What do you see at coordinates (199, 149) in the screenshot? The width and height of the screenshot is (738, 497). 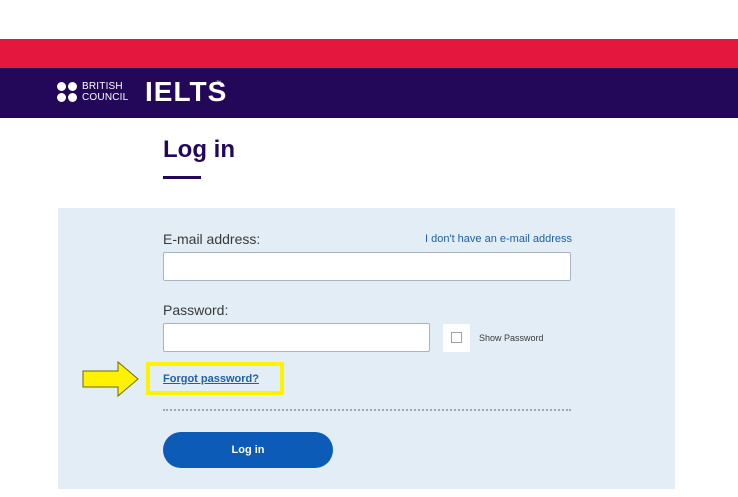 I see `page-title: Log in` at bounding box center [199, 149].